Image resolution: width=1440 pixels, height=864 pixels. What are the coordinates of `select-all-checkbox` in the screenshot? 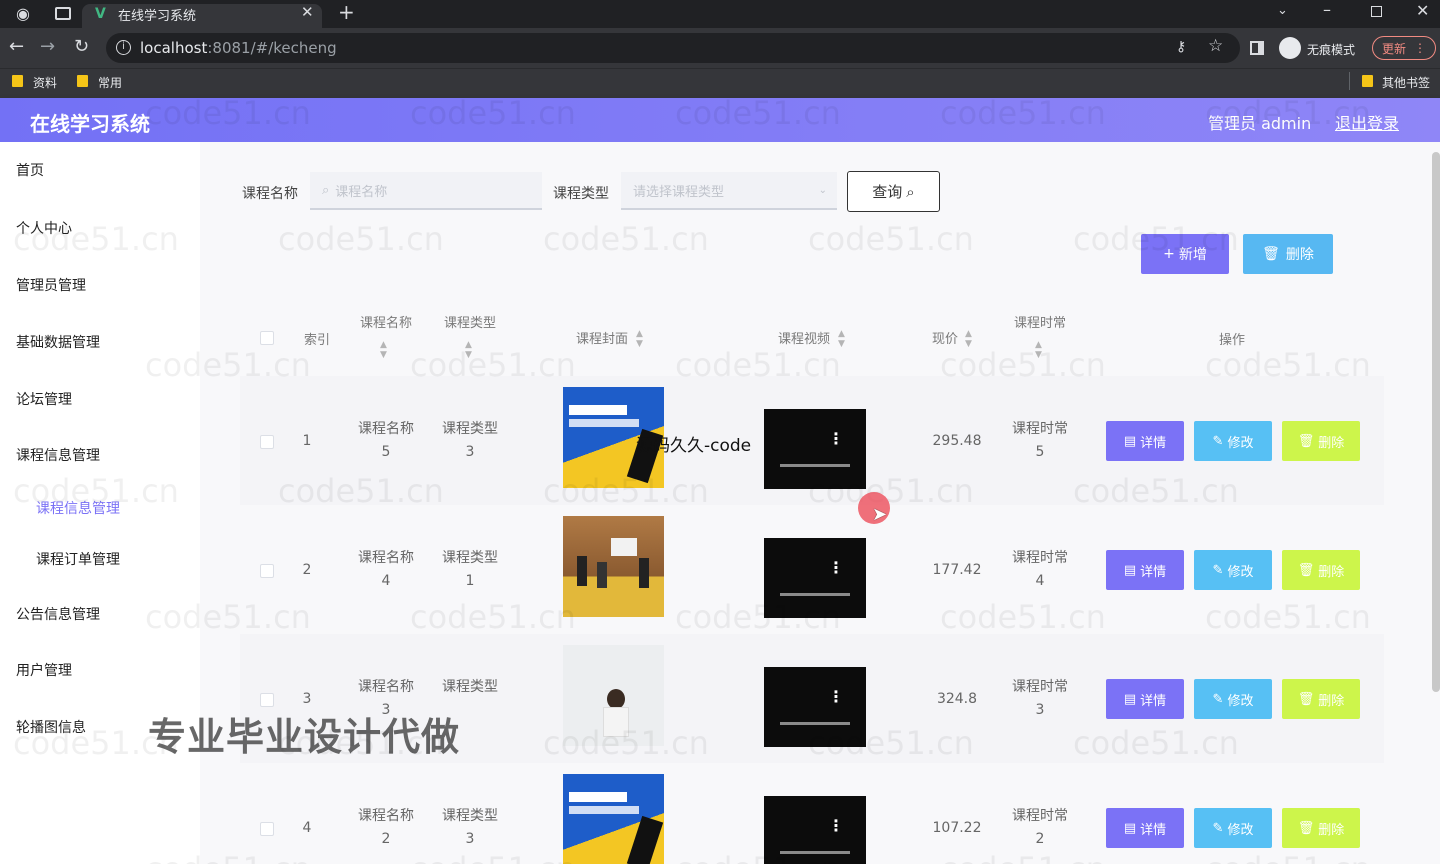 It's located at (267, 338).